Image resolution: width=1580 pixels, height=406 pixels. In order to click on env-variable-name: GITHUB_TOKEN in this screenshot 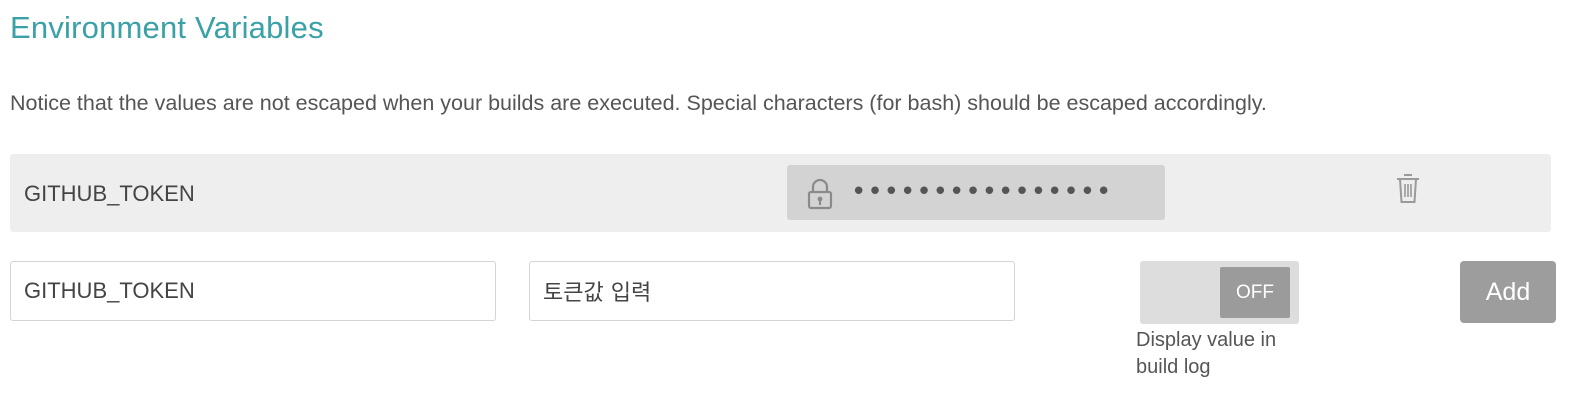, I will do `click(109, 193)`.